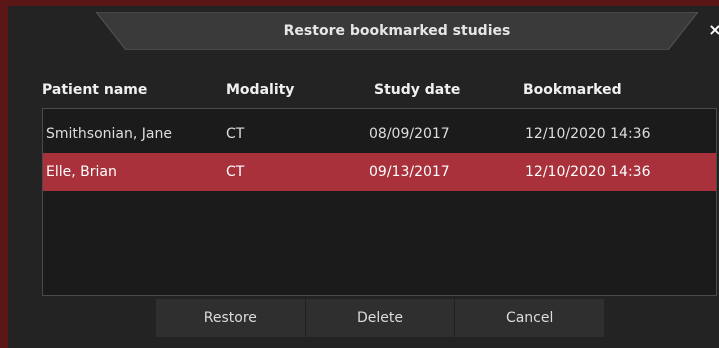 The width and height of the screenshot is (719, 348). I want to click on title-bar: Restore bookmarked studies, so click(397, 31).